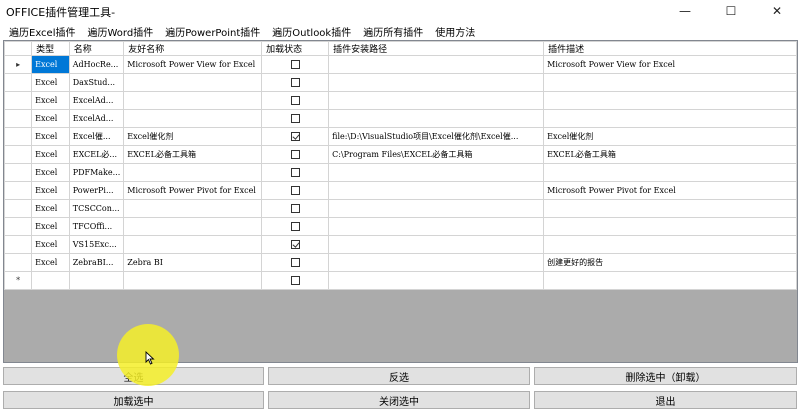  What do you see at coordinates (311, 31) in the screenshot?
I see `menu-item-outlook: 遍历Outlook插件` at bounding box center [311, 31].